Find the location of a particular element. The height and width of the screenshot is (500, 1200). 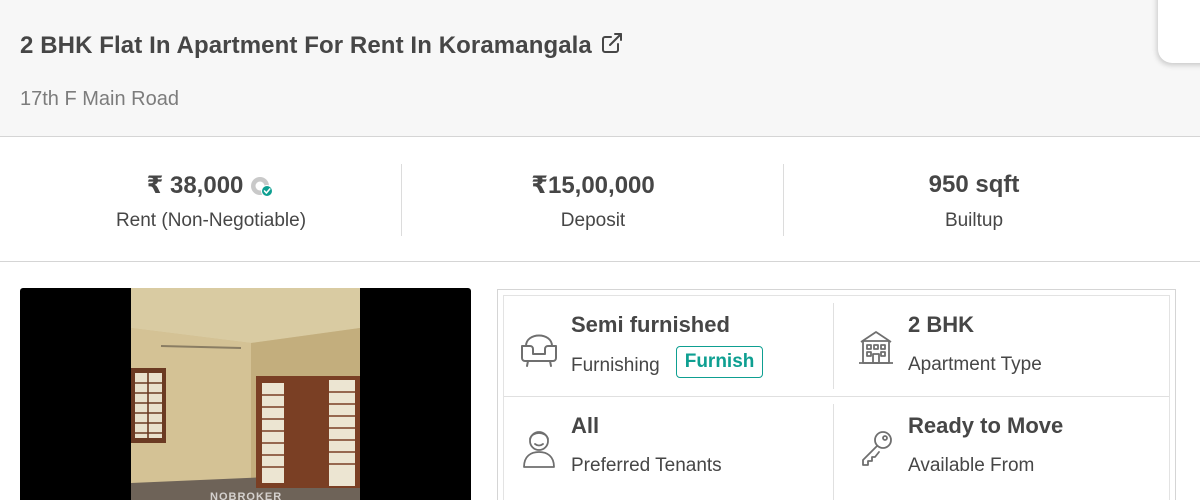

builtup-value: 950 sqft is located at coordinates (974, 184).